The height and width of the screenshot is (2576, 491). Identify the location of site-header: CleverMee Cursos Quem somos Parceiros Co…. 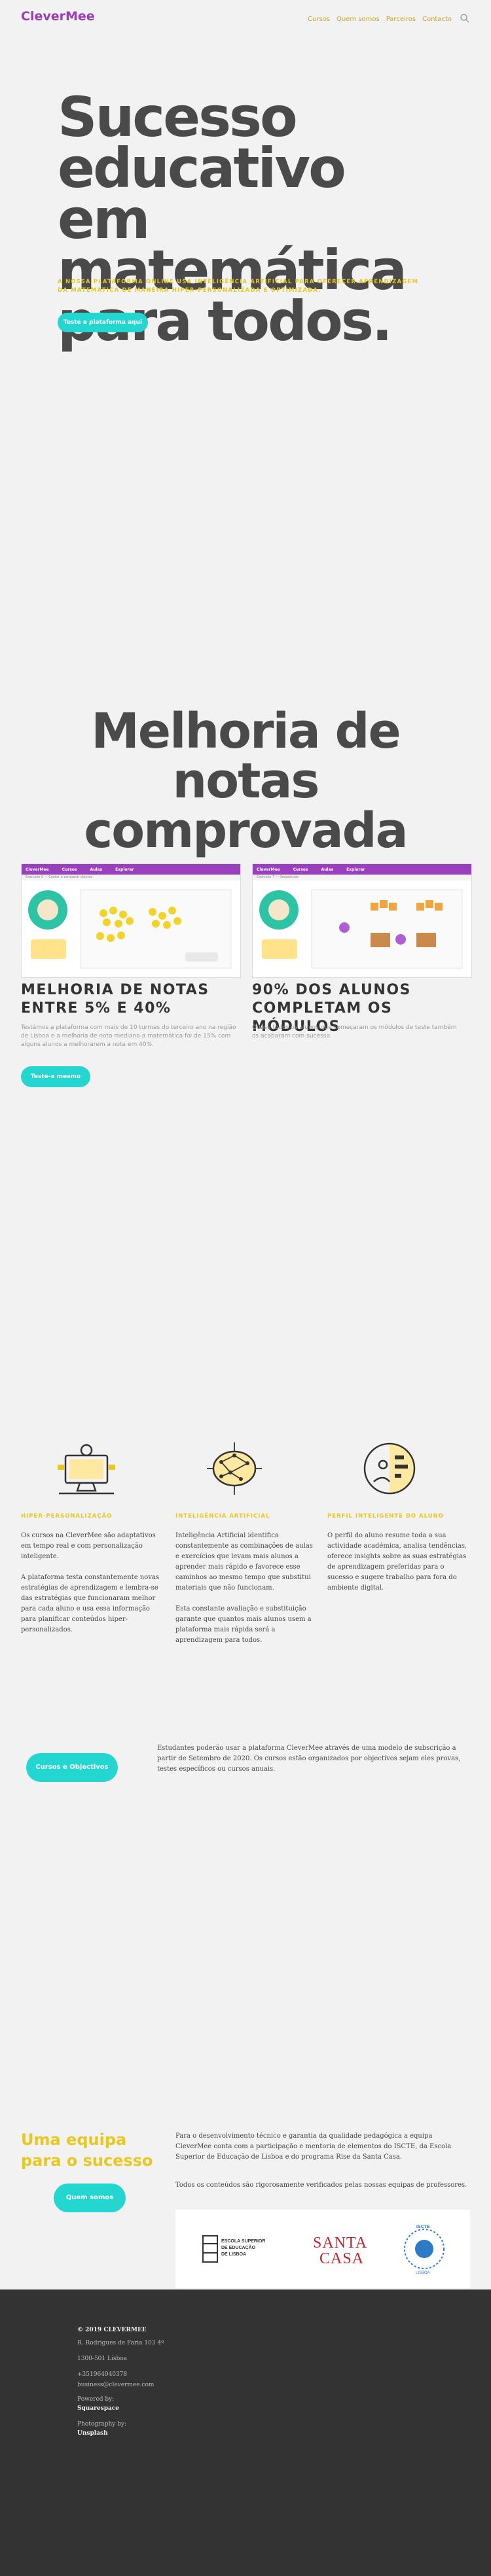
(245, 20).